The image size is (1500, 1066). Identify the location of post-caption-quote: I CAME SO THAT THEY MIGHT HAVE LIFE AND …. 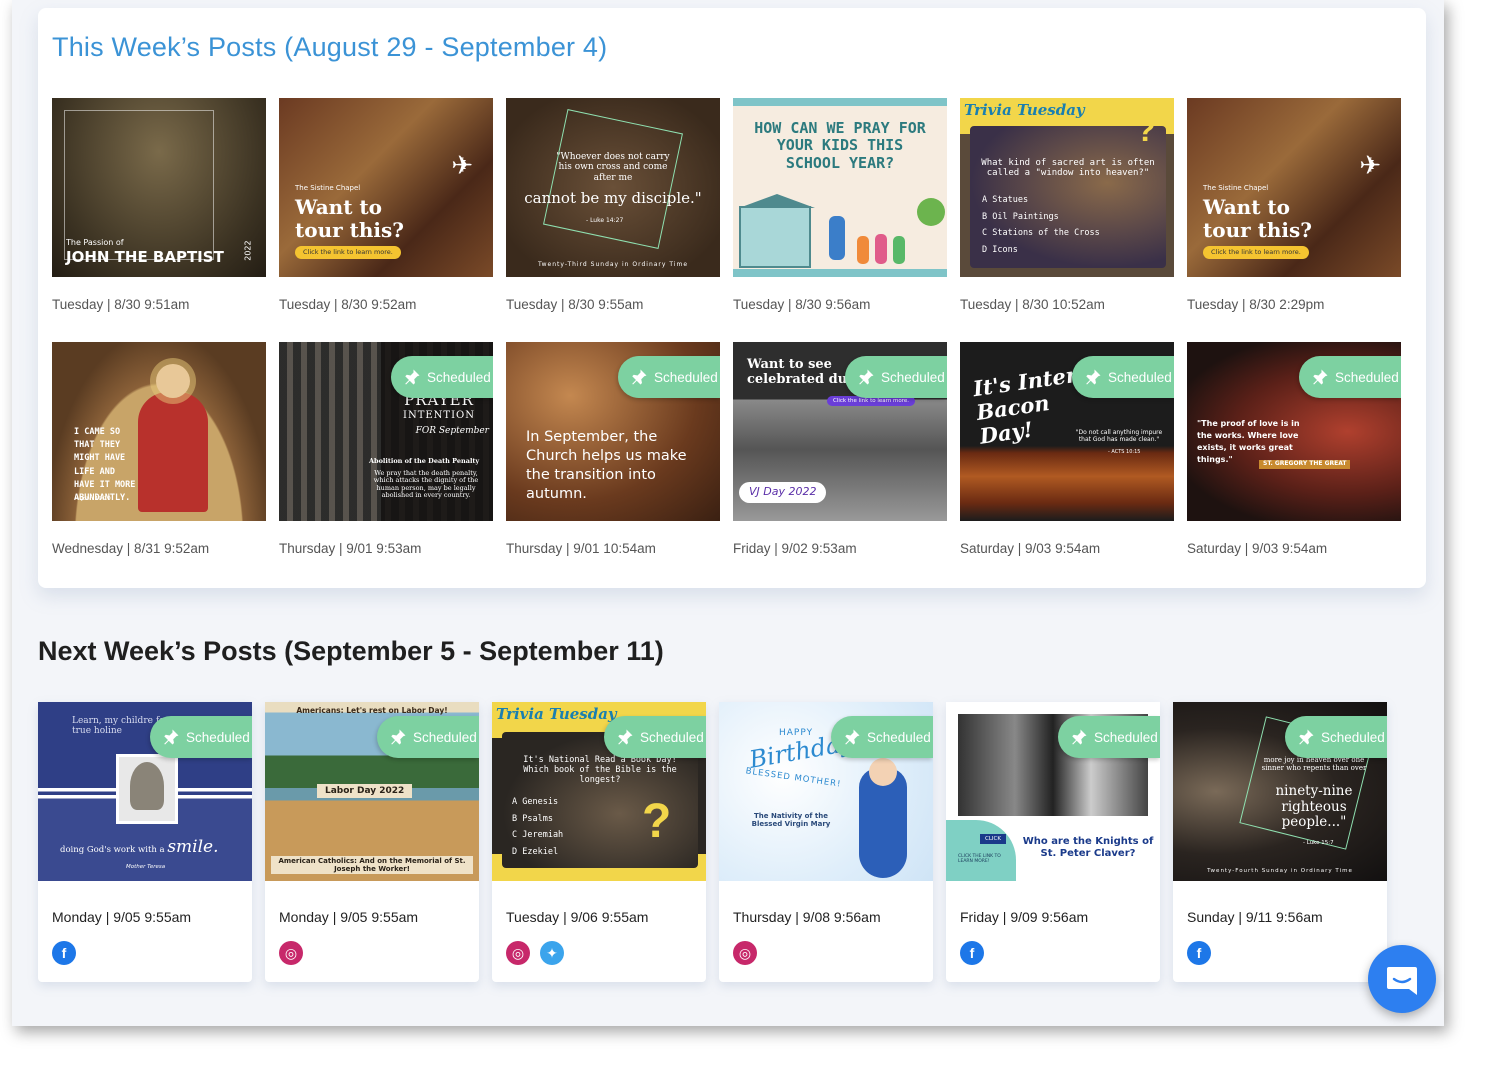
(105, 465).